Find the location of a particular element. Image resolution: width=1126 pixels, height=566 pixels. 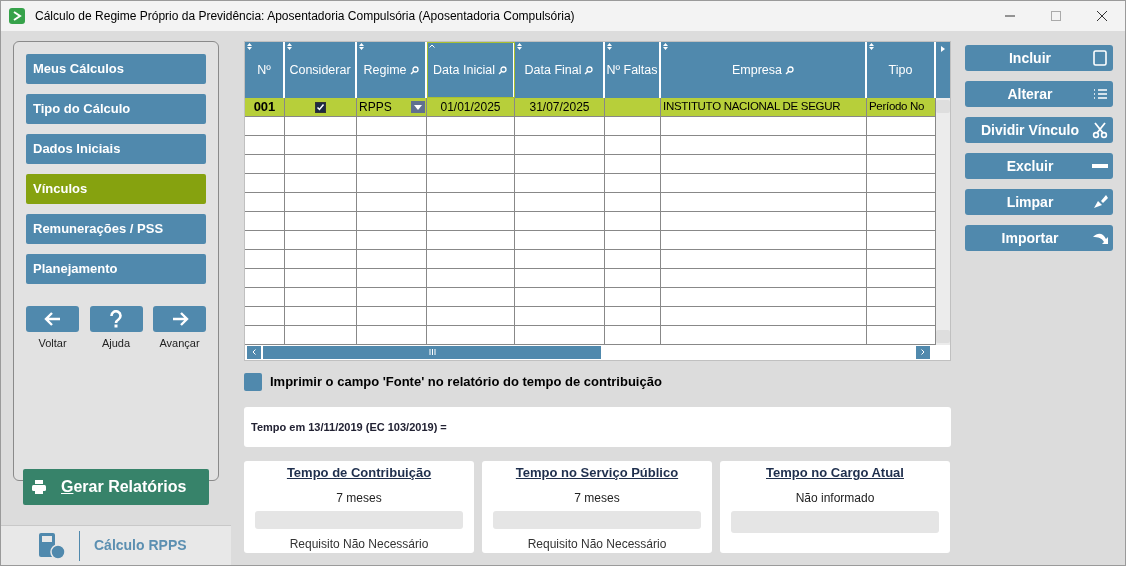

column-header: Nº Faltas is located at coordinates (633, 70).